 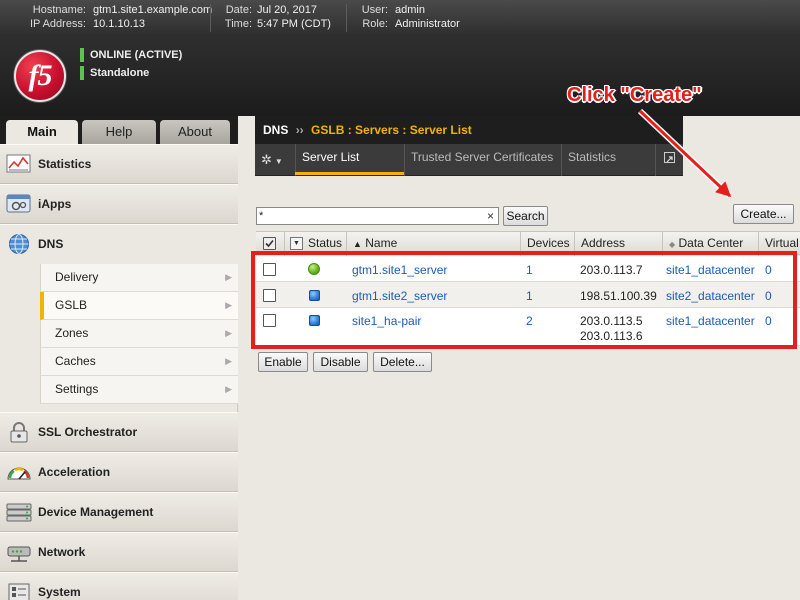 I want to click on online-status: ONLINE (ACTIVE), so click(x=131, y=55).